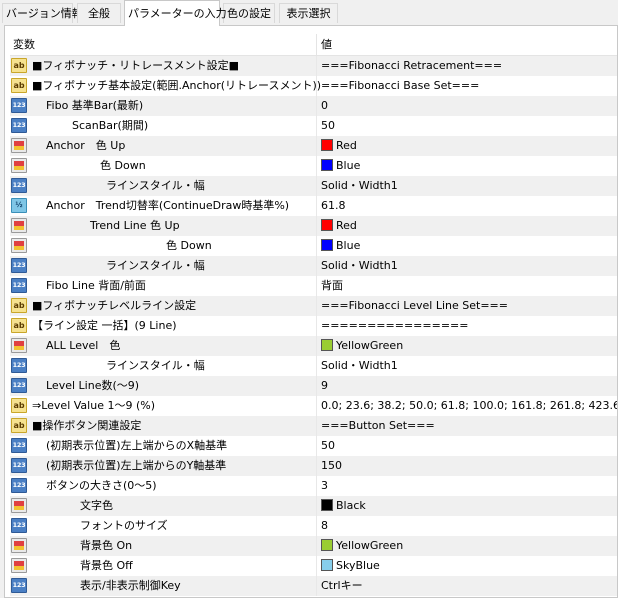 The height and width of the screenshot is (598, 618). What do you see at coordinates (324, 525) in the screenshot?
I see `param-value-text: 8` at bounding box center [324, 525].